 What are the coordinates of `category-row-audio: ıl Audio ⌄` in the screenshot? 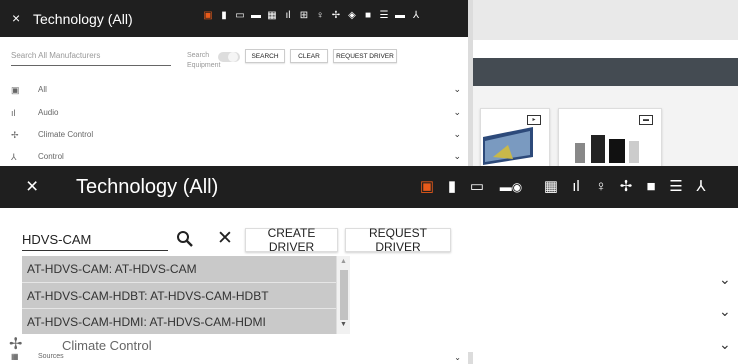 It's located at (236, 115).